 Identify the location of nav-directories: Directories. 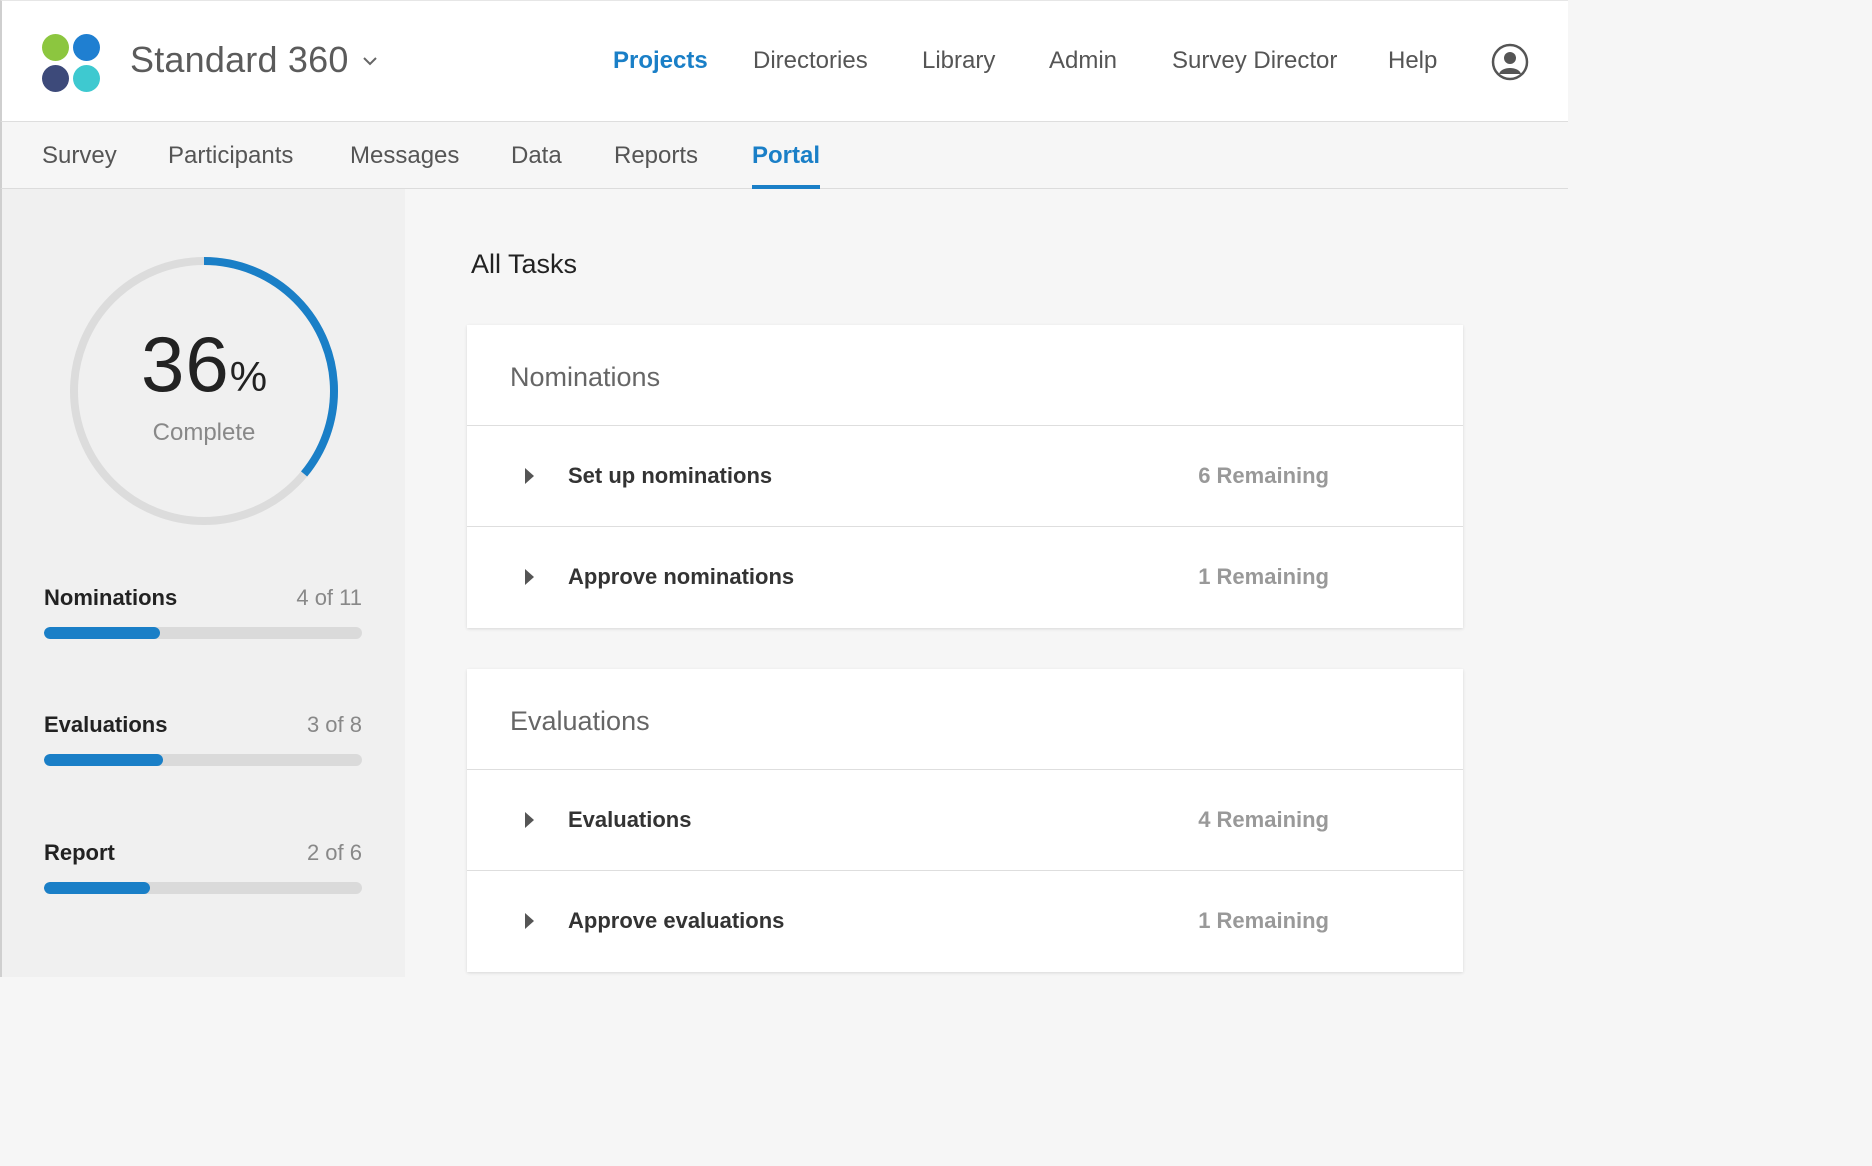
(810, 61).